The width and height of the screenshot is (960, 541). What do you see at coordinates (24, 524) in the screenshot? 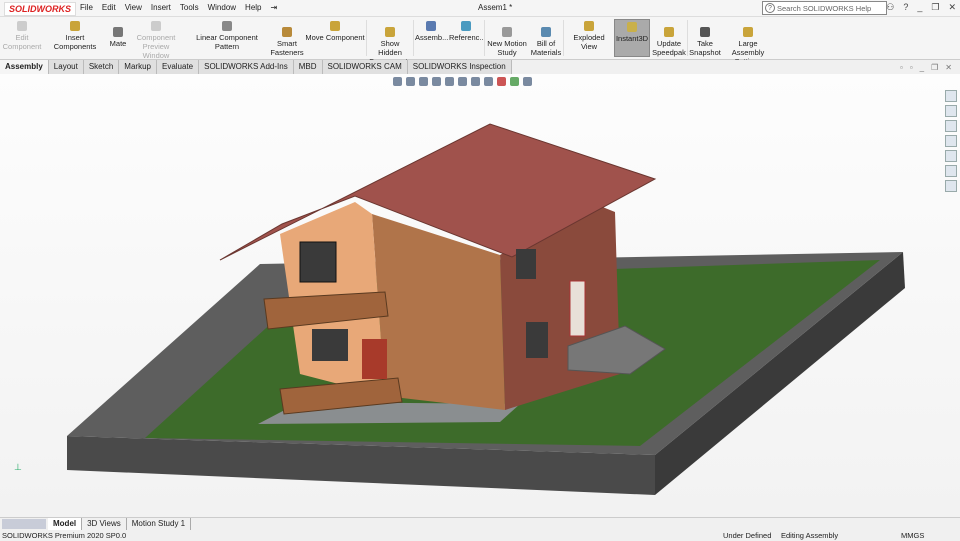
I see `tab-scroll-buttons` at bounding box center [24, 524].